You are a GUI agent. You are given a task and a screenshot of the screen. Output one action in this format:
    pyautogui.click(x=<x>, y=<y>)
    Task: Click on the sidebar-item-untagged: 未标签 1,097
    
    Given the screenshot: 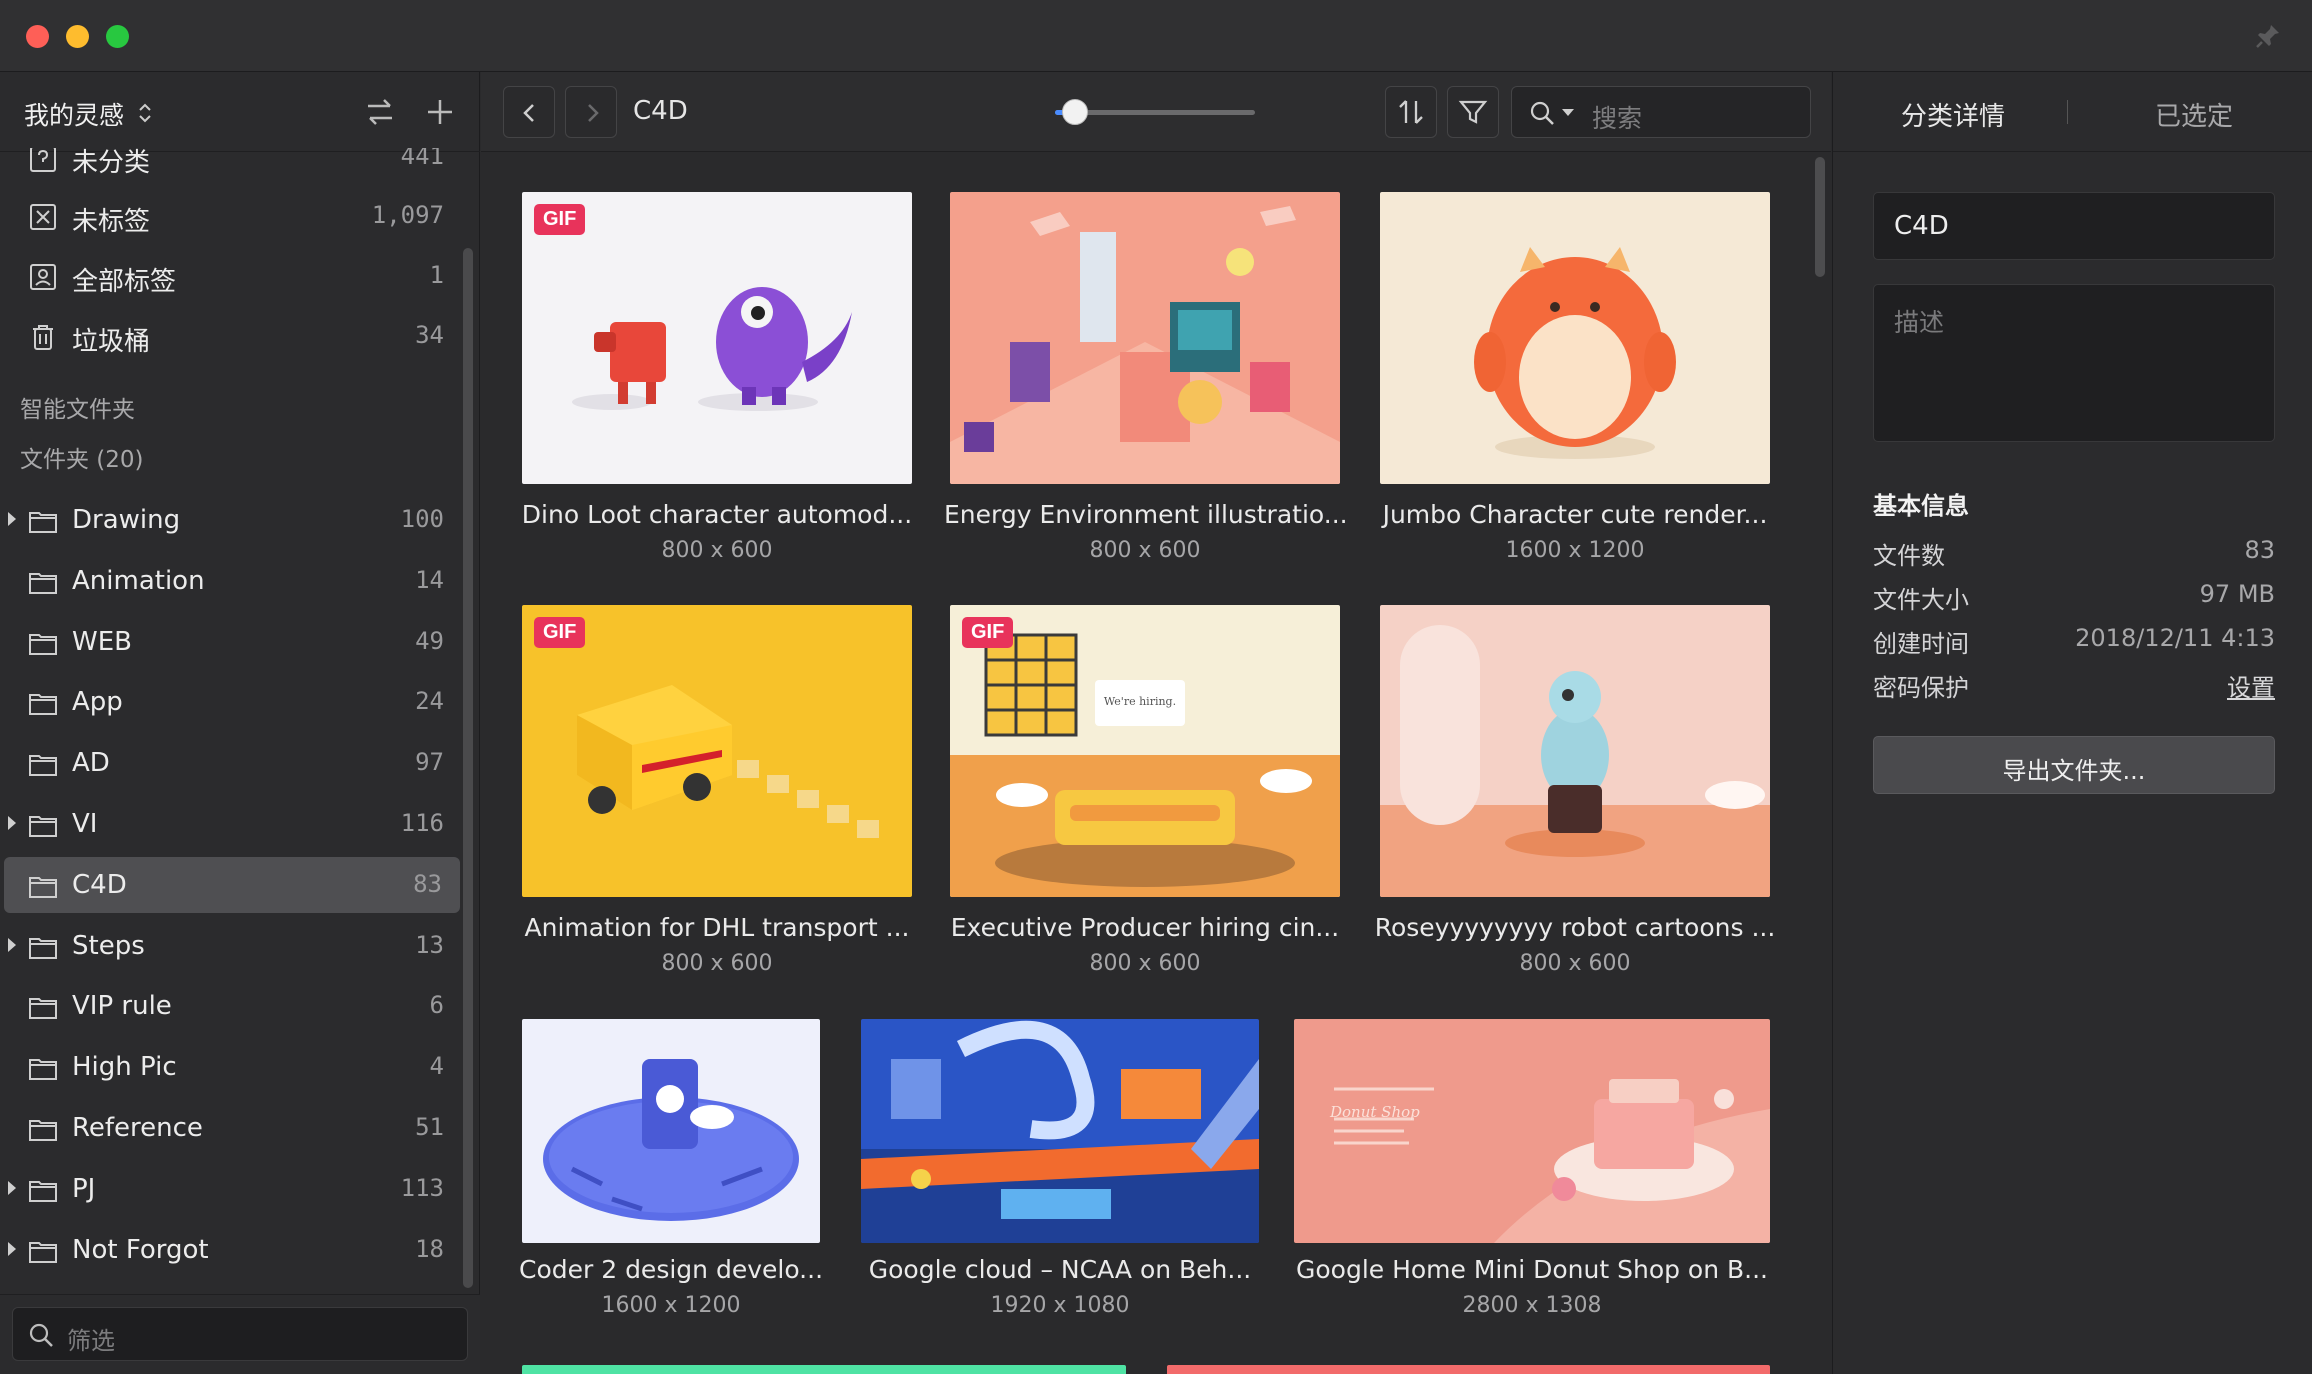 What is the action you would take?
    pyautogui.click(x=231, y=216)
    